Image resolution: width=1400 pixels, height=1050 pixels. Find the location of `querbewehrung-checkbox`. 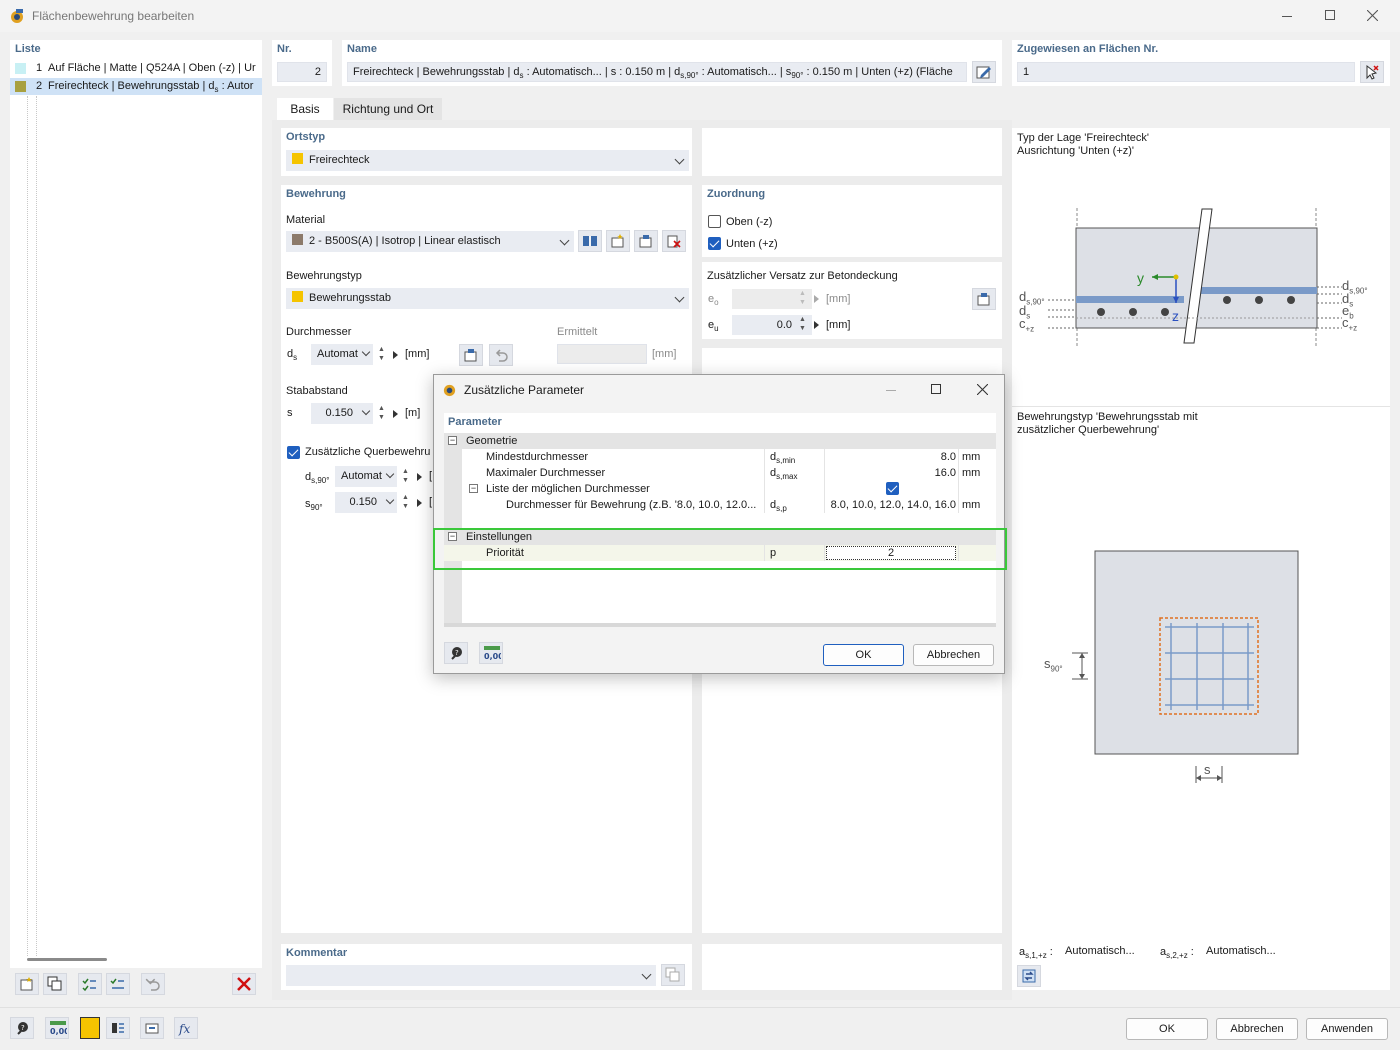

querbewehrung-checkbox is located at coordinates (293, 452).